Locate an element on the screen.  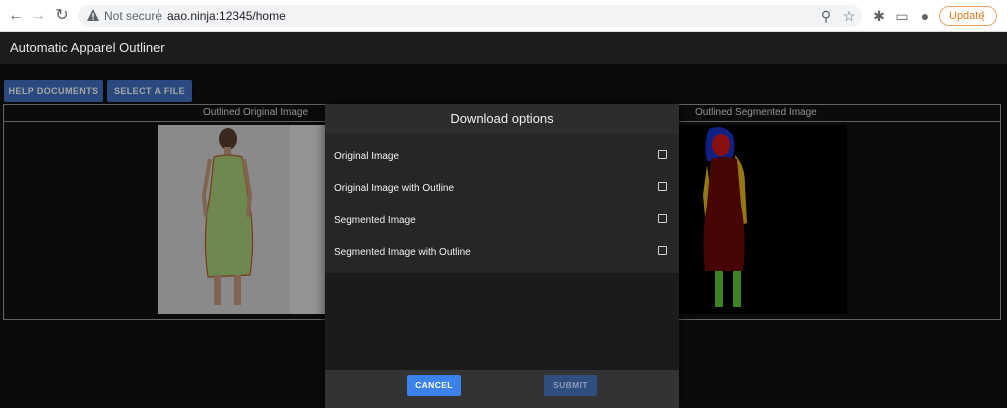
cancel-button: CANCEL is located at coordinates (434, 385).